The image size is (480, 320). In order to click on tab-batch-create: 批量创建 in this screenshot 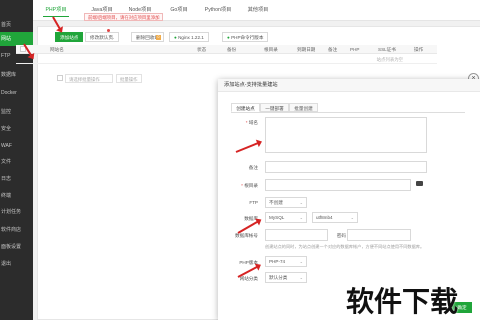, I will do `click(303, 107)`.